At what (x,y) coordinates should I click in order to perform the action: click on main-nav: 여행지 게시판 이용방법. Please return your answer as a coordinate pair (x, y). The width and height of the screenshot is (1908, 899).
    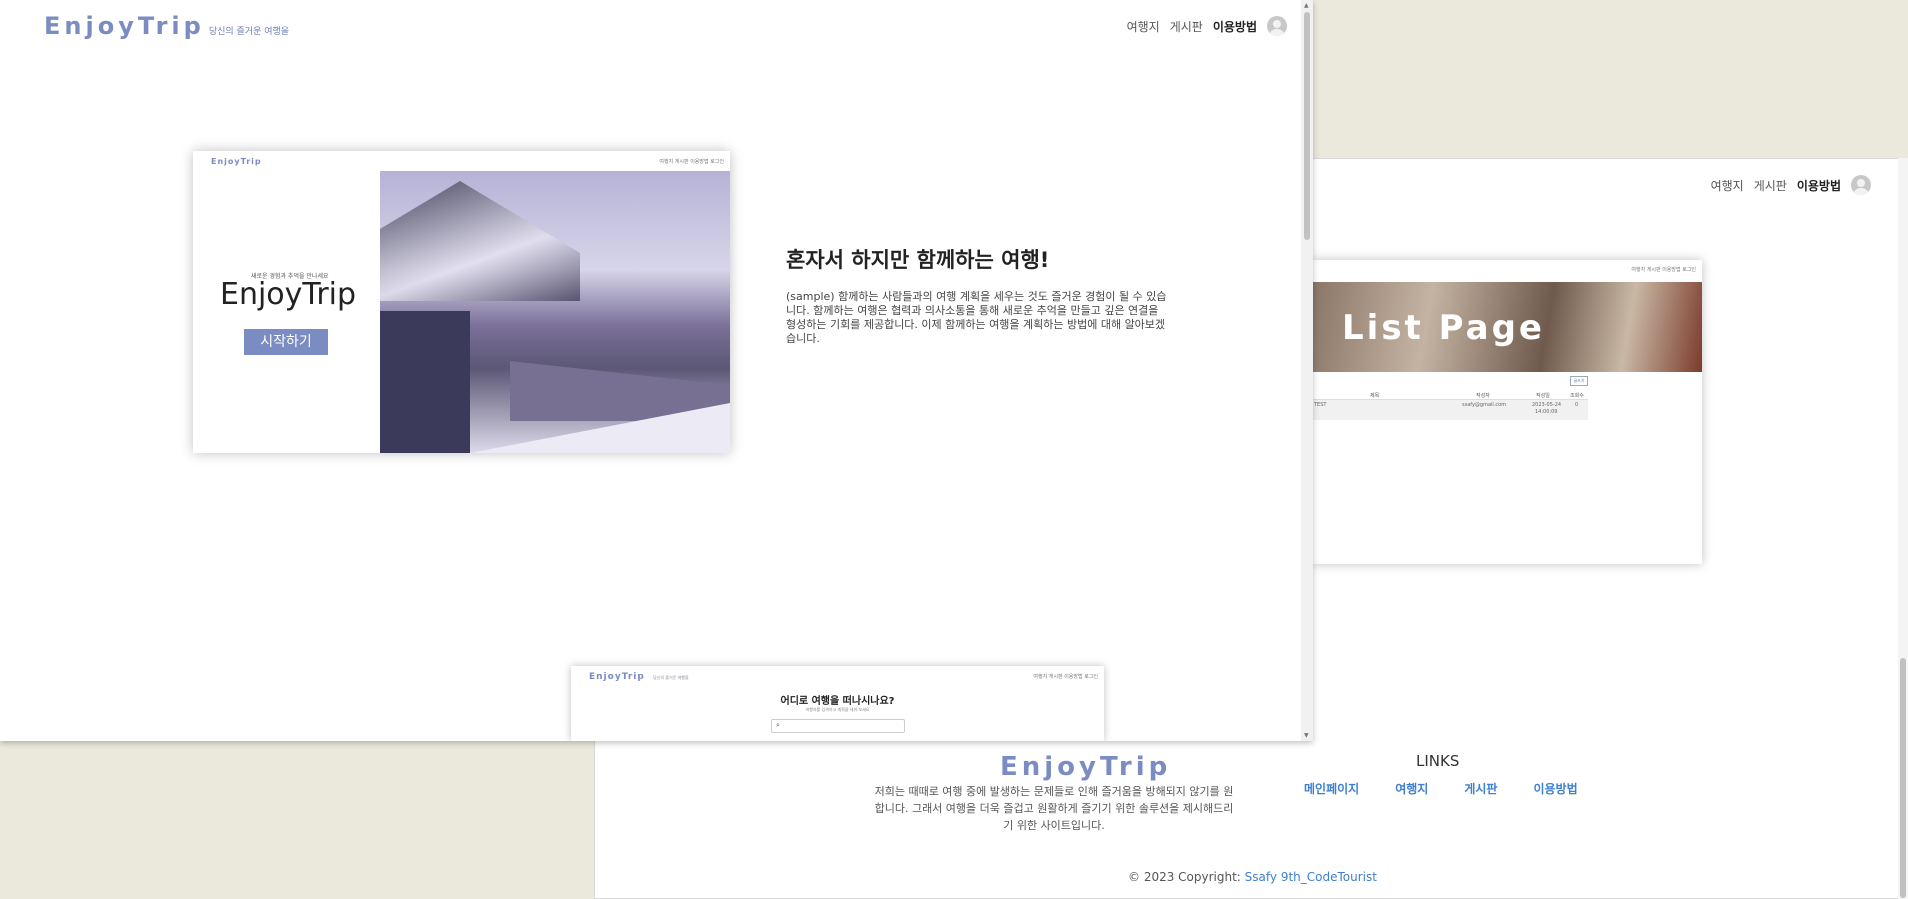
    Looking at the image, I should click on (1202, 26).